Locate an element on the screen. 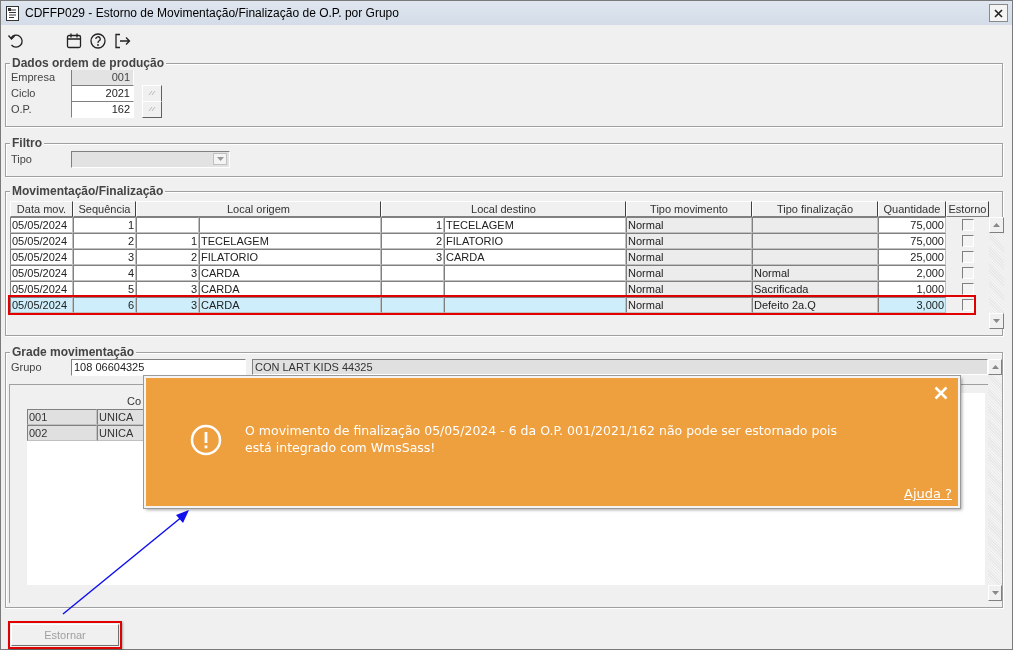 The height and width of the screenshot is (650, 1013). table-cell: 001 is located at coordinates (62, 417).